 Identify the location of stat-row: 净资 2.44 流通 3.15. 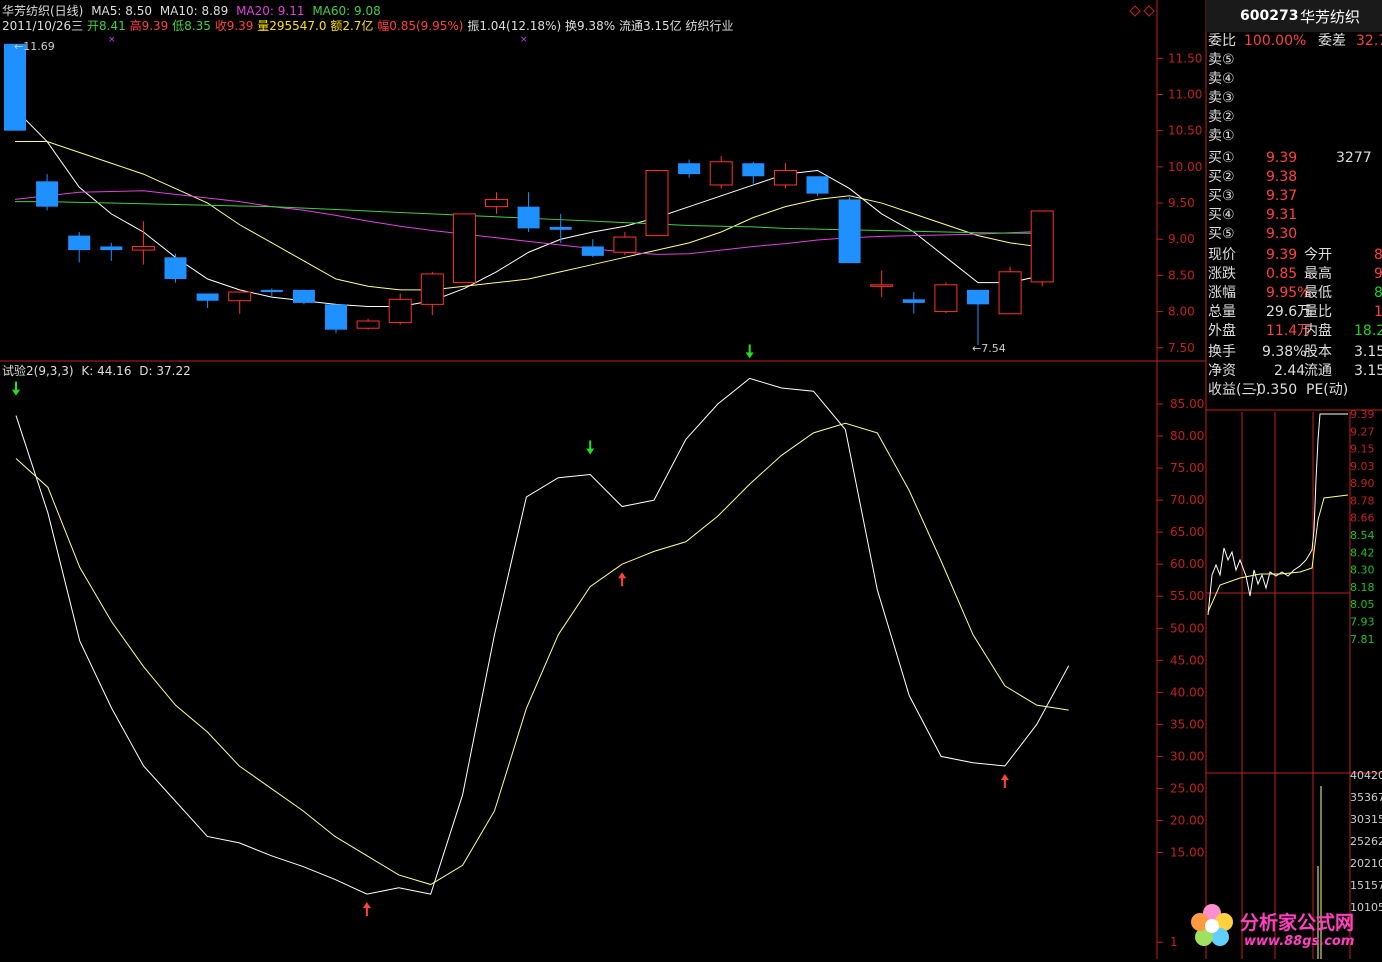
(1294, 371).